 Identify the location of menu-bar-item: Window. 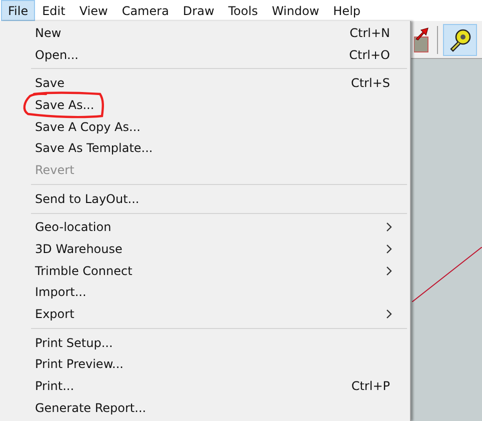
(295, 10).